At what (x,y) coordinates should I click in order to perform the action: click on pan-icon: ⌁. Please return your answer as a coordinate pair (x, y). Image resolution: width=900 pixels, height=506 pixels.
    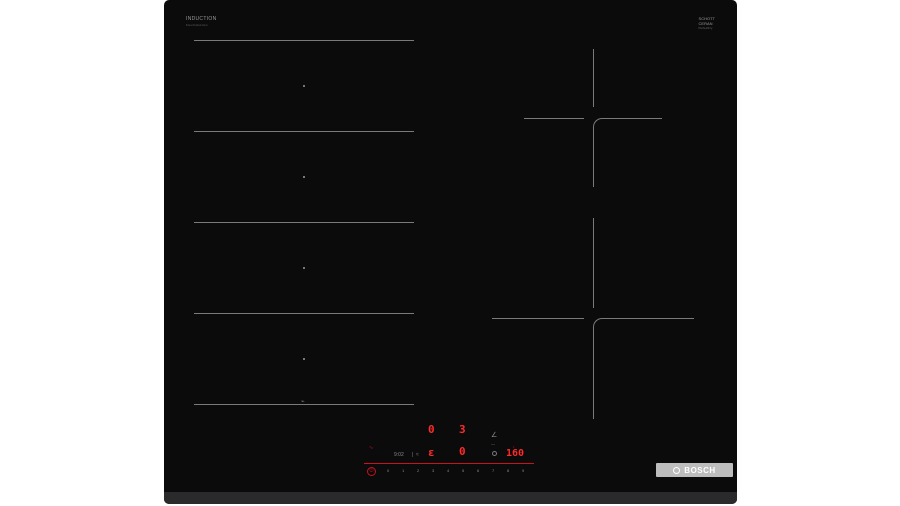
    Looking at the image, I should click on (303, 402).